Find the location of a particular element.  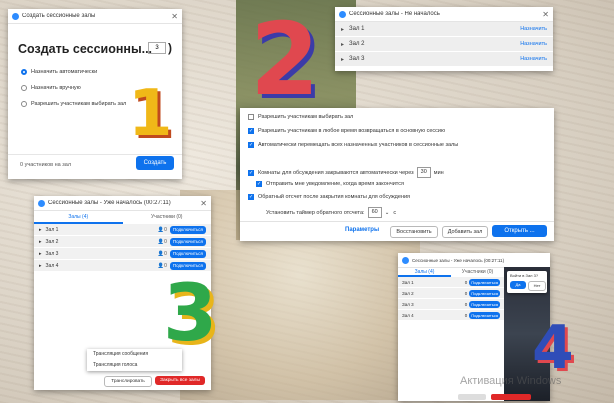

room-count-stepper: 3 is located at coordinates (157, 48).